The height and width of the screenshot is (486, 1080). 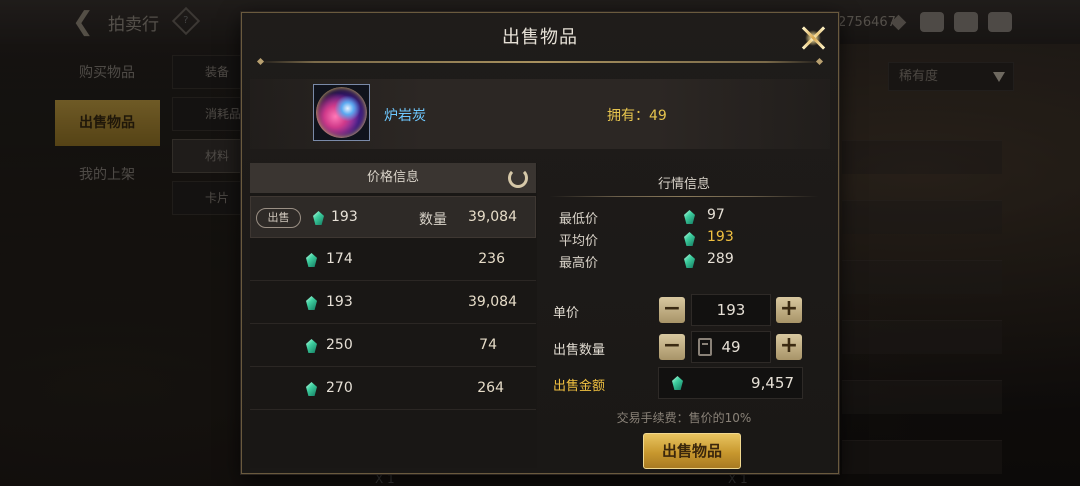 I want to click on total-amount-value: 9,457, so click(x=772, y=383).